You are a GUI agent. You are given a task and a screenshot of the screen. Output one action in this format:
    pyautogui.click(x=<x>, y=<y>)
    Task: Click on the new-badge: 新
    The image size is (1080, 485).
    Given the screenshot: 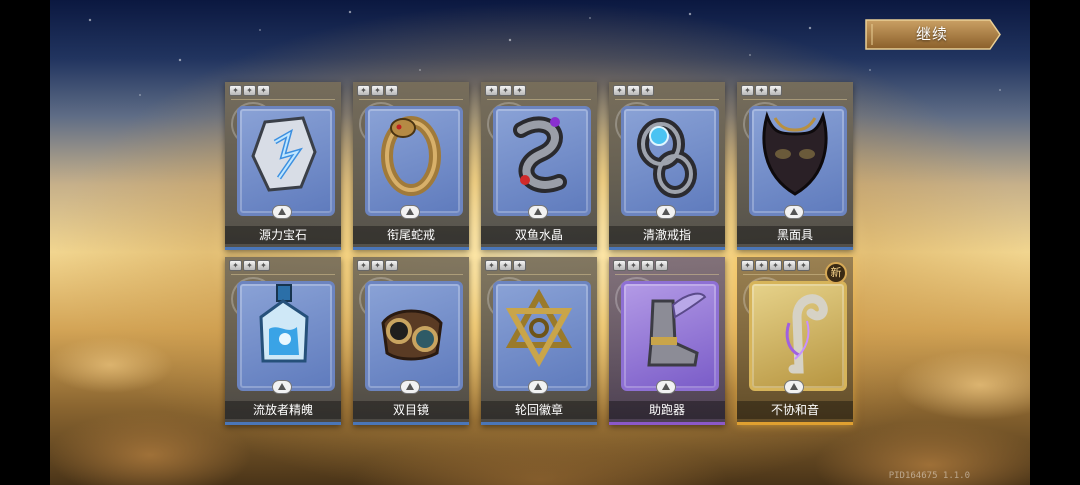 What is the action you would take?
    pyautogui.click(x=836, y=273)
    